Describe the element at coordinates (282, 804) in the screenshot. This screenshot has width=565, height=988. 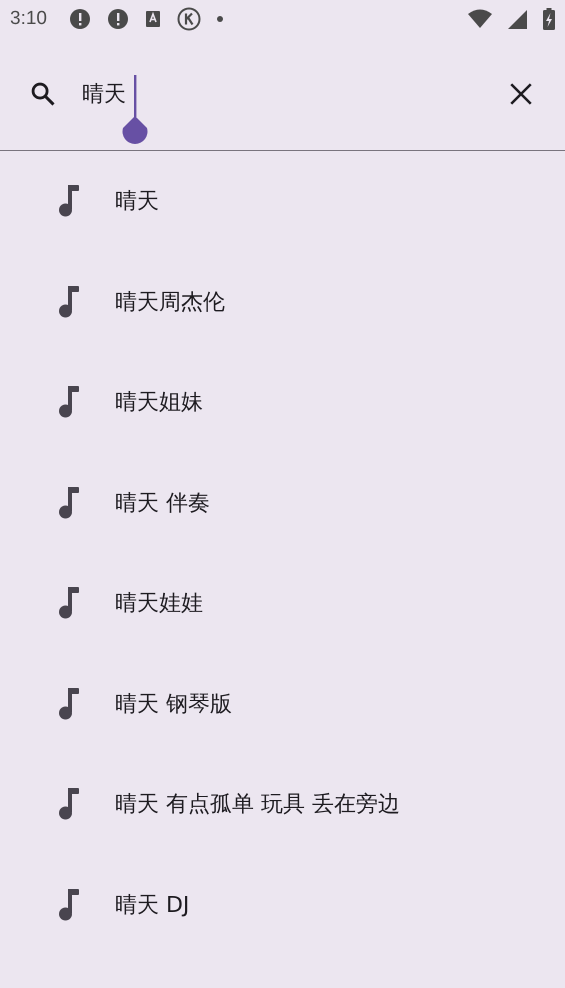
I see `suggestion-item: 晴天 有点孤单 玩具 丢在旁边` at that location.